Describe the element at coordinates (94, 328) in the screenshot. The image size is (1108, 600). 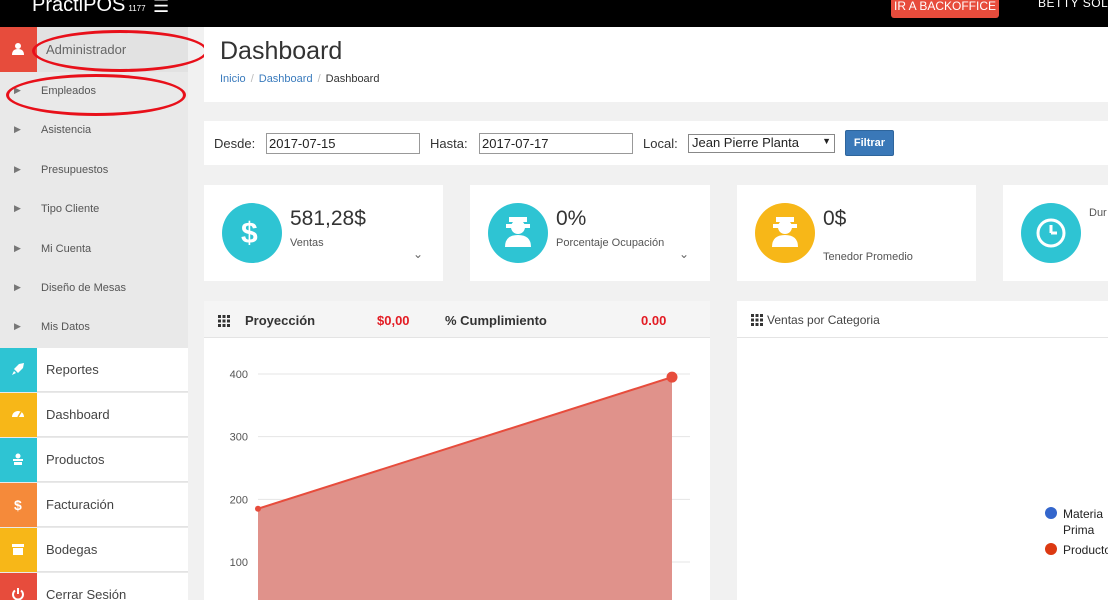
I see `sidebar-subitem-mis-datos: ▶ Mis Datos` at that location.